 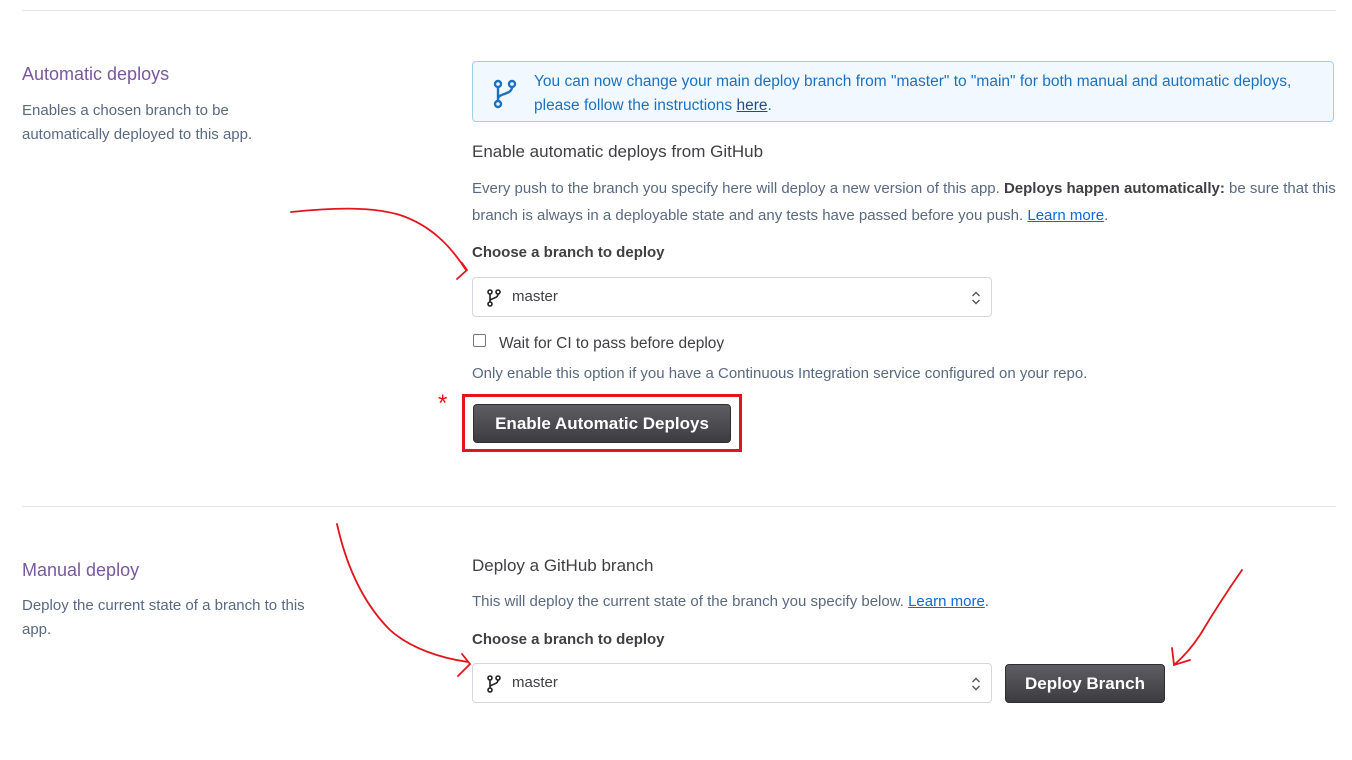 What do you see at coordinates (378, 239) in the screenshot?
I see `arrow-to-auto-branch` at bounding box center [378, 239].